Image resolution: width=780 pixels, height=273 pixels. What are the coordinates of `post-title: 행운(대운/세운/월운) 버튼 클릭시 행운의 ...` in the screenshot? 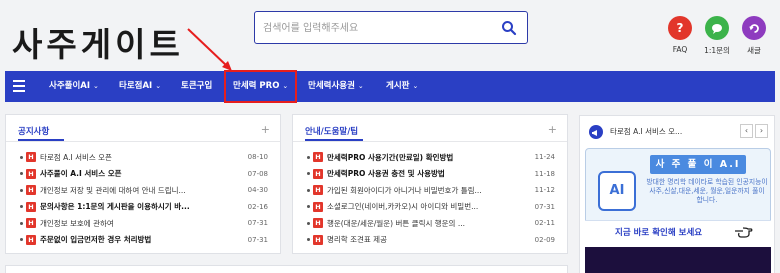 It's located at (428, 223).